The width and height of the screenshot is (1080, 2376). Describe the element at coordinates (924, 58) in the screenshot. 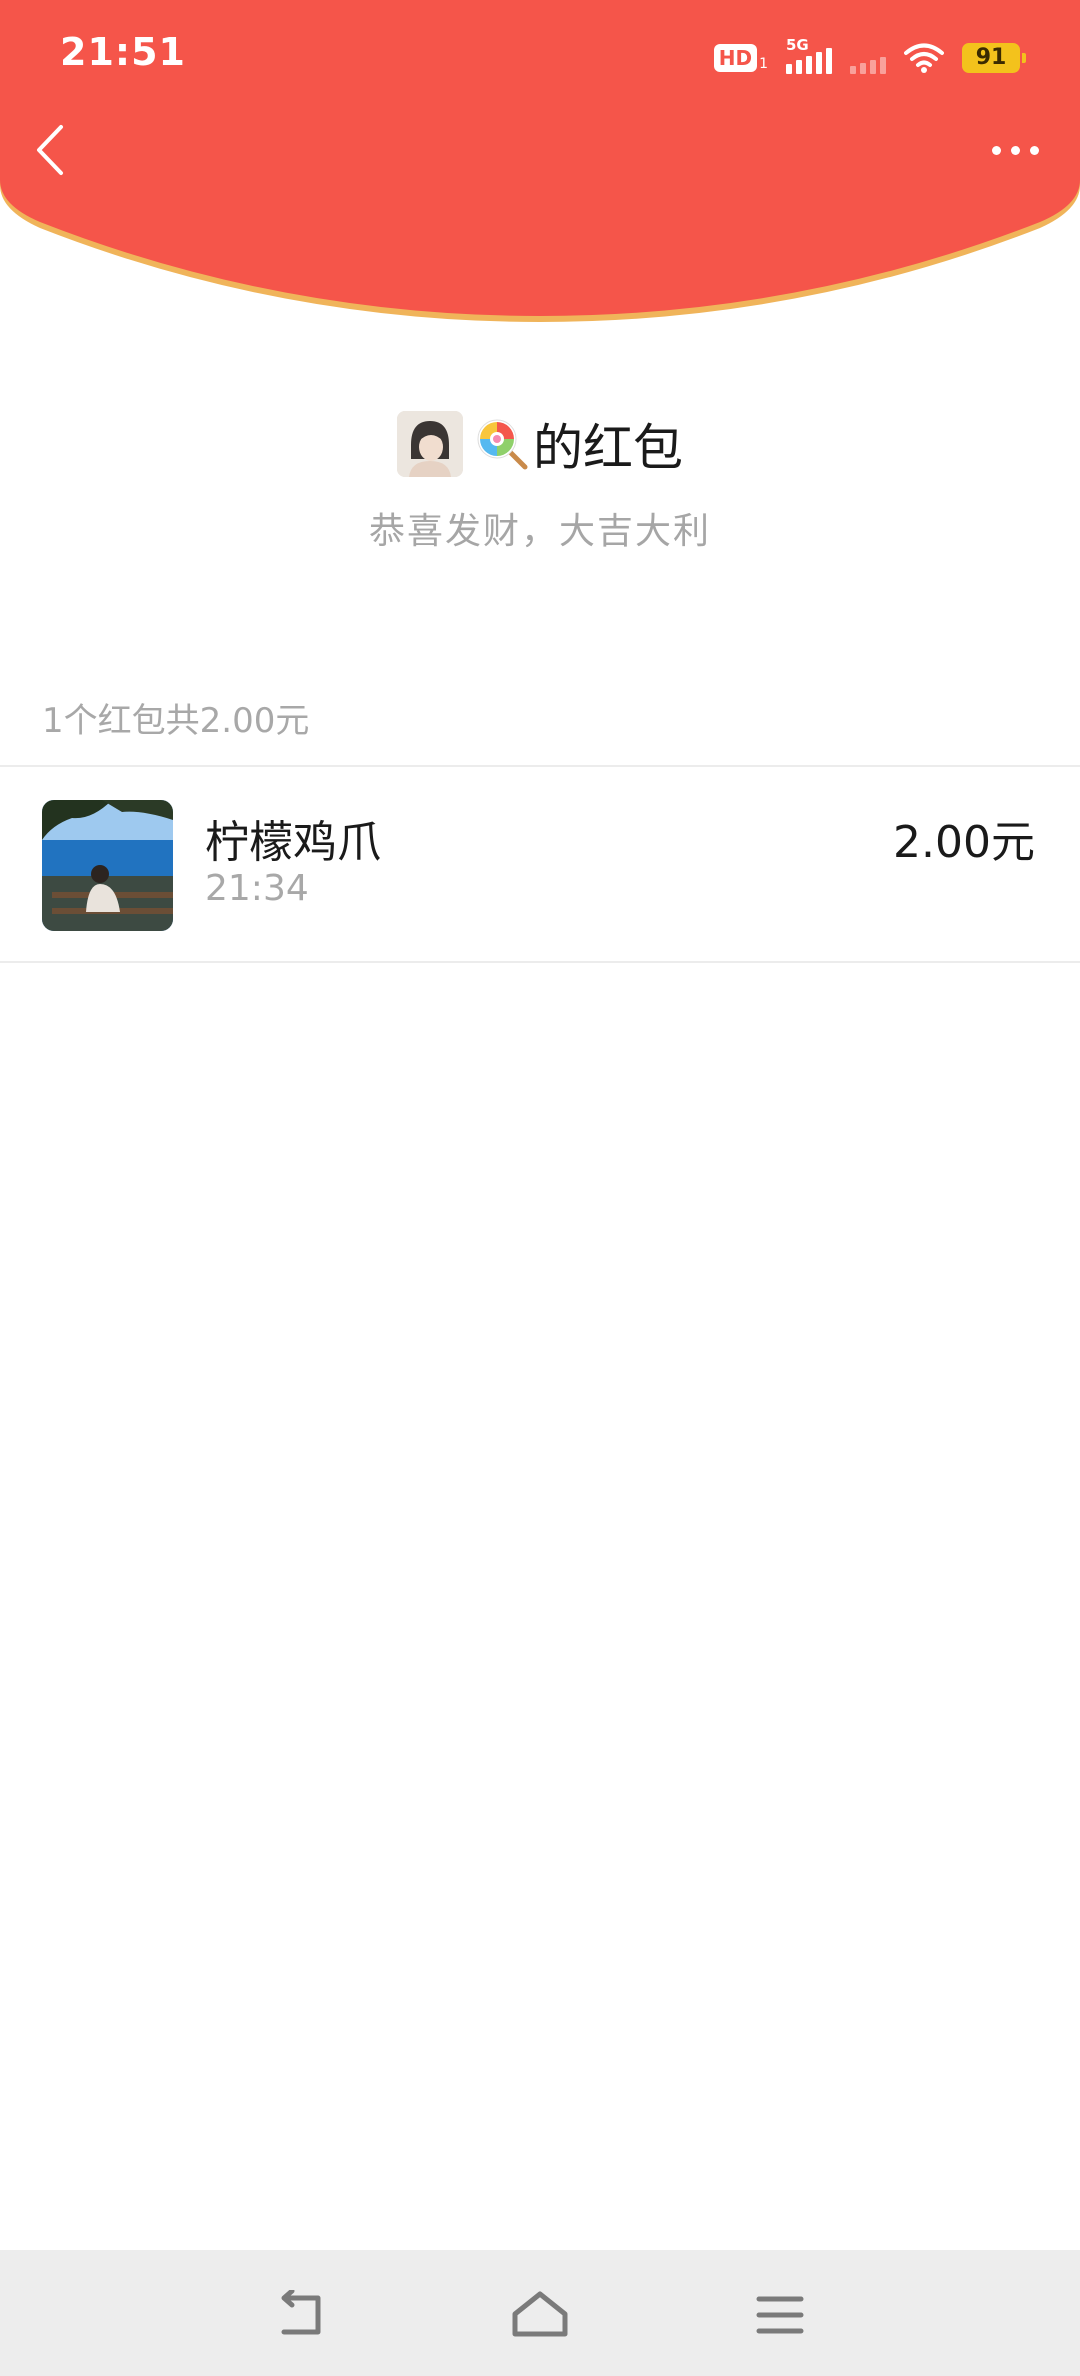

I see `wifi-icon` at that location.